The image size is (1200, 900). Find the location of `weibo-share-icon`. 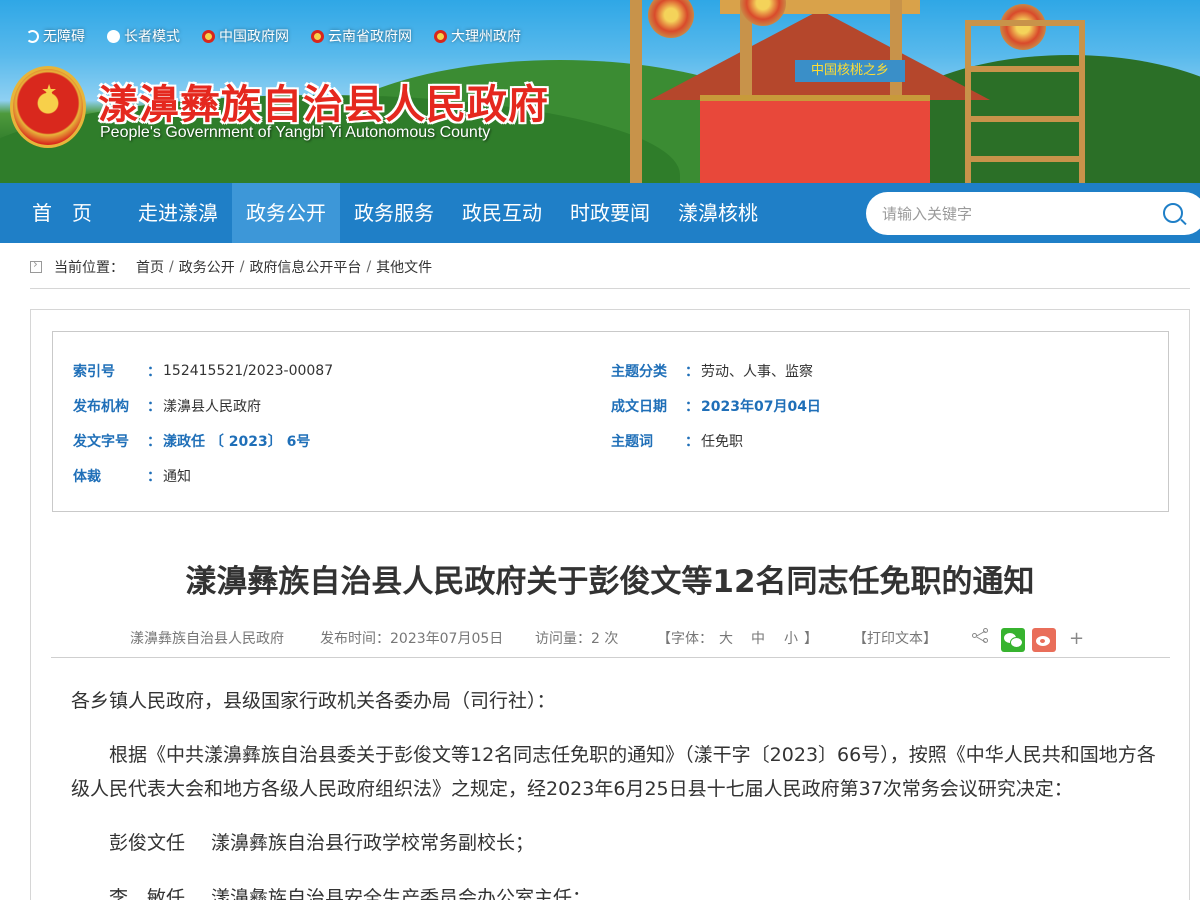

weibo-share-icon is located at coordinates (1044, 640).